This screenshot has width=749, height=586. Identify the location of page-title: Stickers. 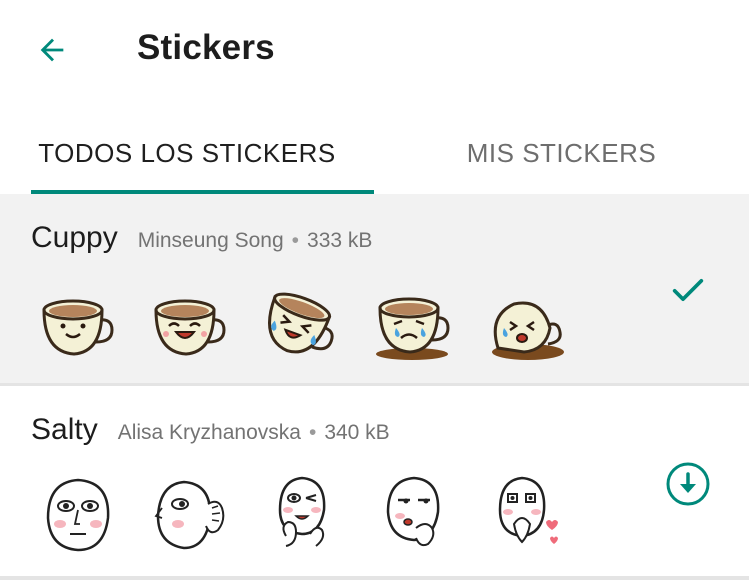
(206, 47).